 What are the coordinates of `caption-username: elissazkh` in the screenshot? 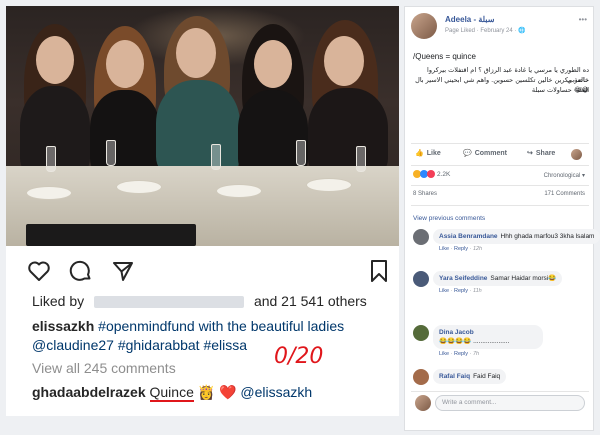 It's located at (63, 326).